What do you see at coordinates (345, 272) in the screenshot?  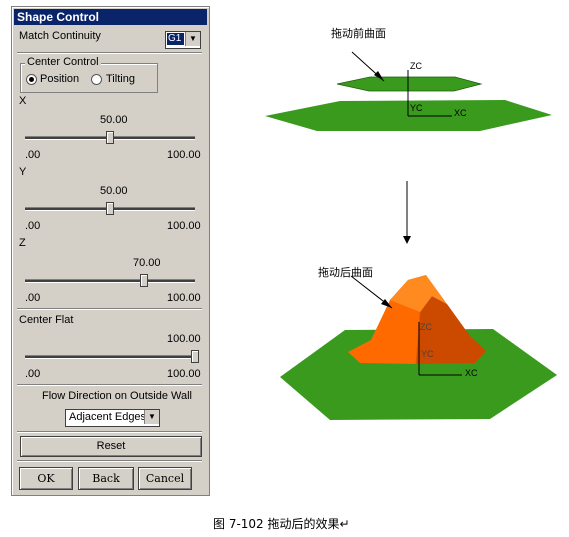 I see `after-callout: 拖动后曲面` at bounding box center [345, 272].